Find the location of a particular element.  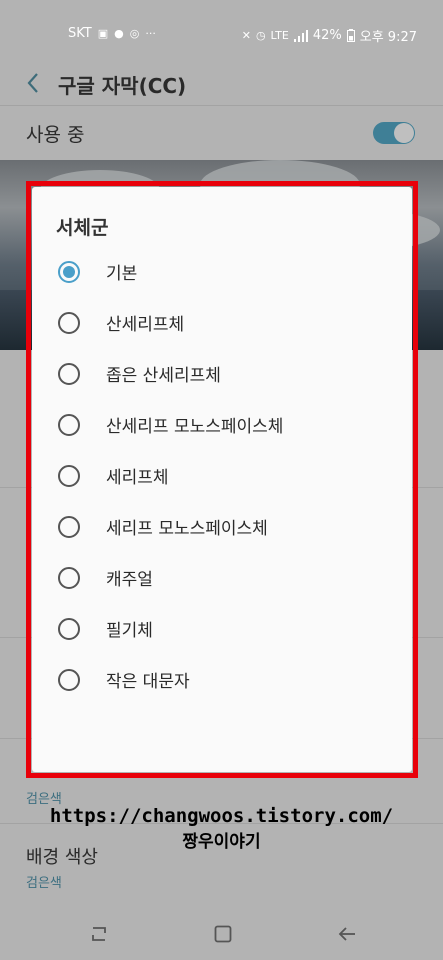

font-option-serif: 세리프체 is located at coordinates (222, 475).